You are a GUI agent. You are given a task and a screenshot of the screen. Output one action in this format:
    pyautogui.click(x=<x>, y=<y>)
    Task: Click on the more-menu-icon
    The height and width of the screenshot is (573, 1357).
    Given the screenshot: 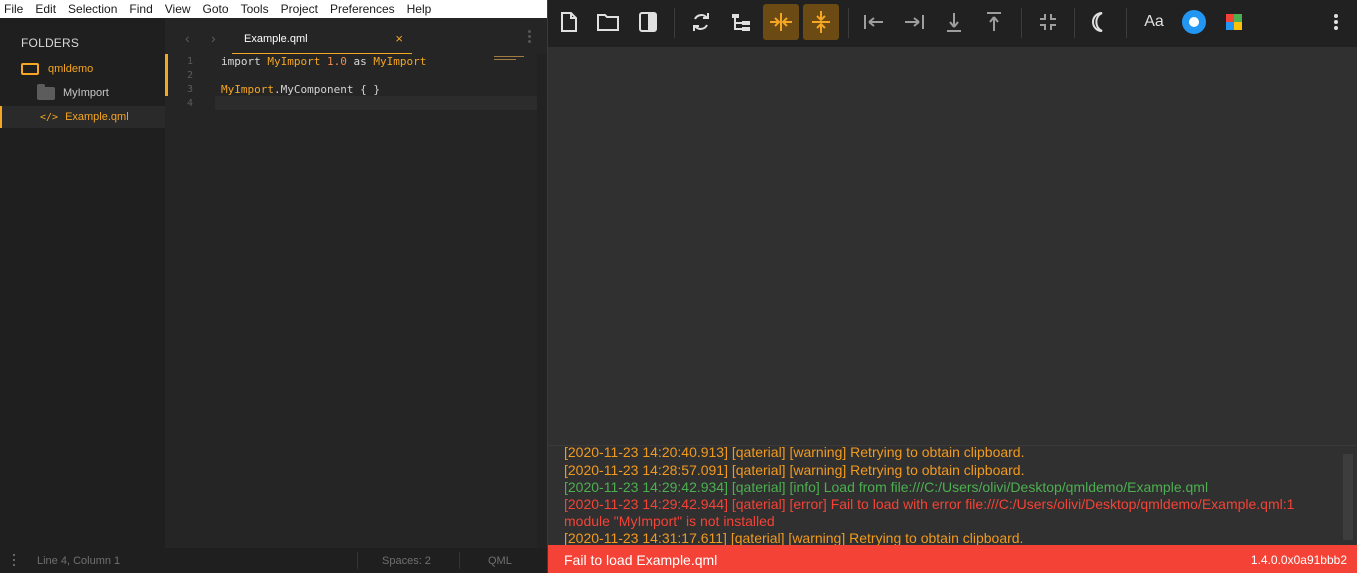 What is the action you would take?
    pyautogui.click(x=1336, y=22)
    